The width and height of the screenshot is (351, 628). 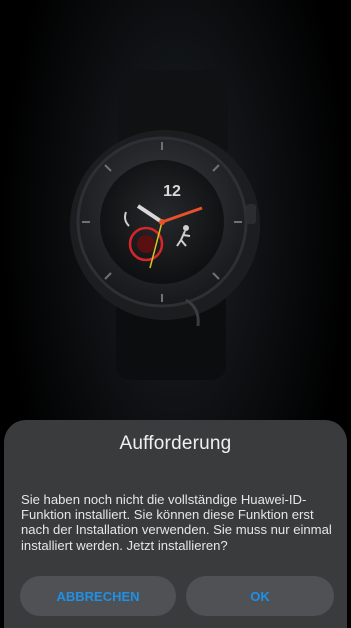 What do you see at coordinates (175, 443) in the screenshot?
I see `dialog-title: Aufforderung` at bounding box center [175, 443].